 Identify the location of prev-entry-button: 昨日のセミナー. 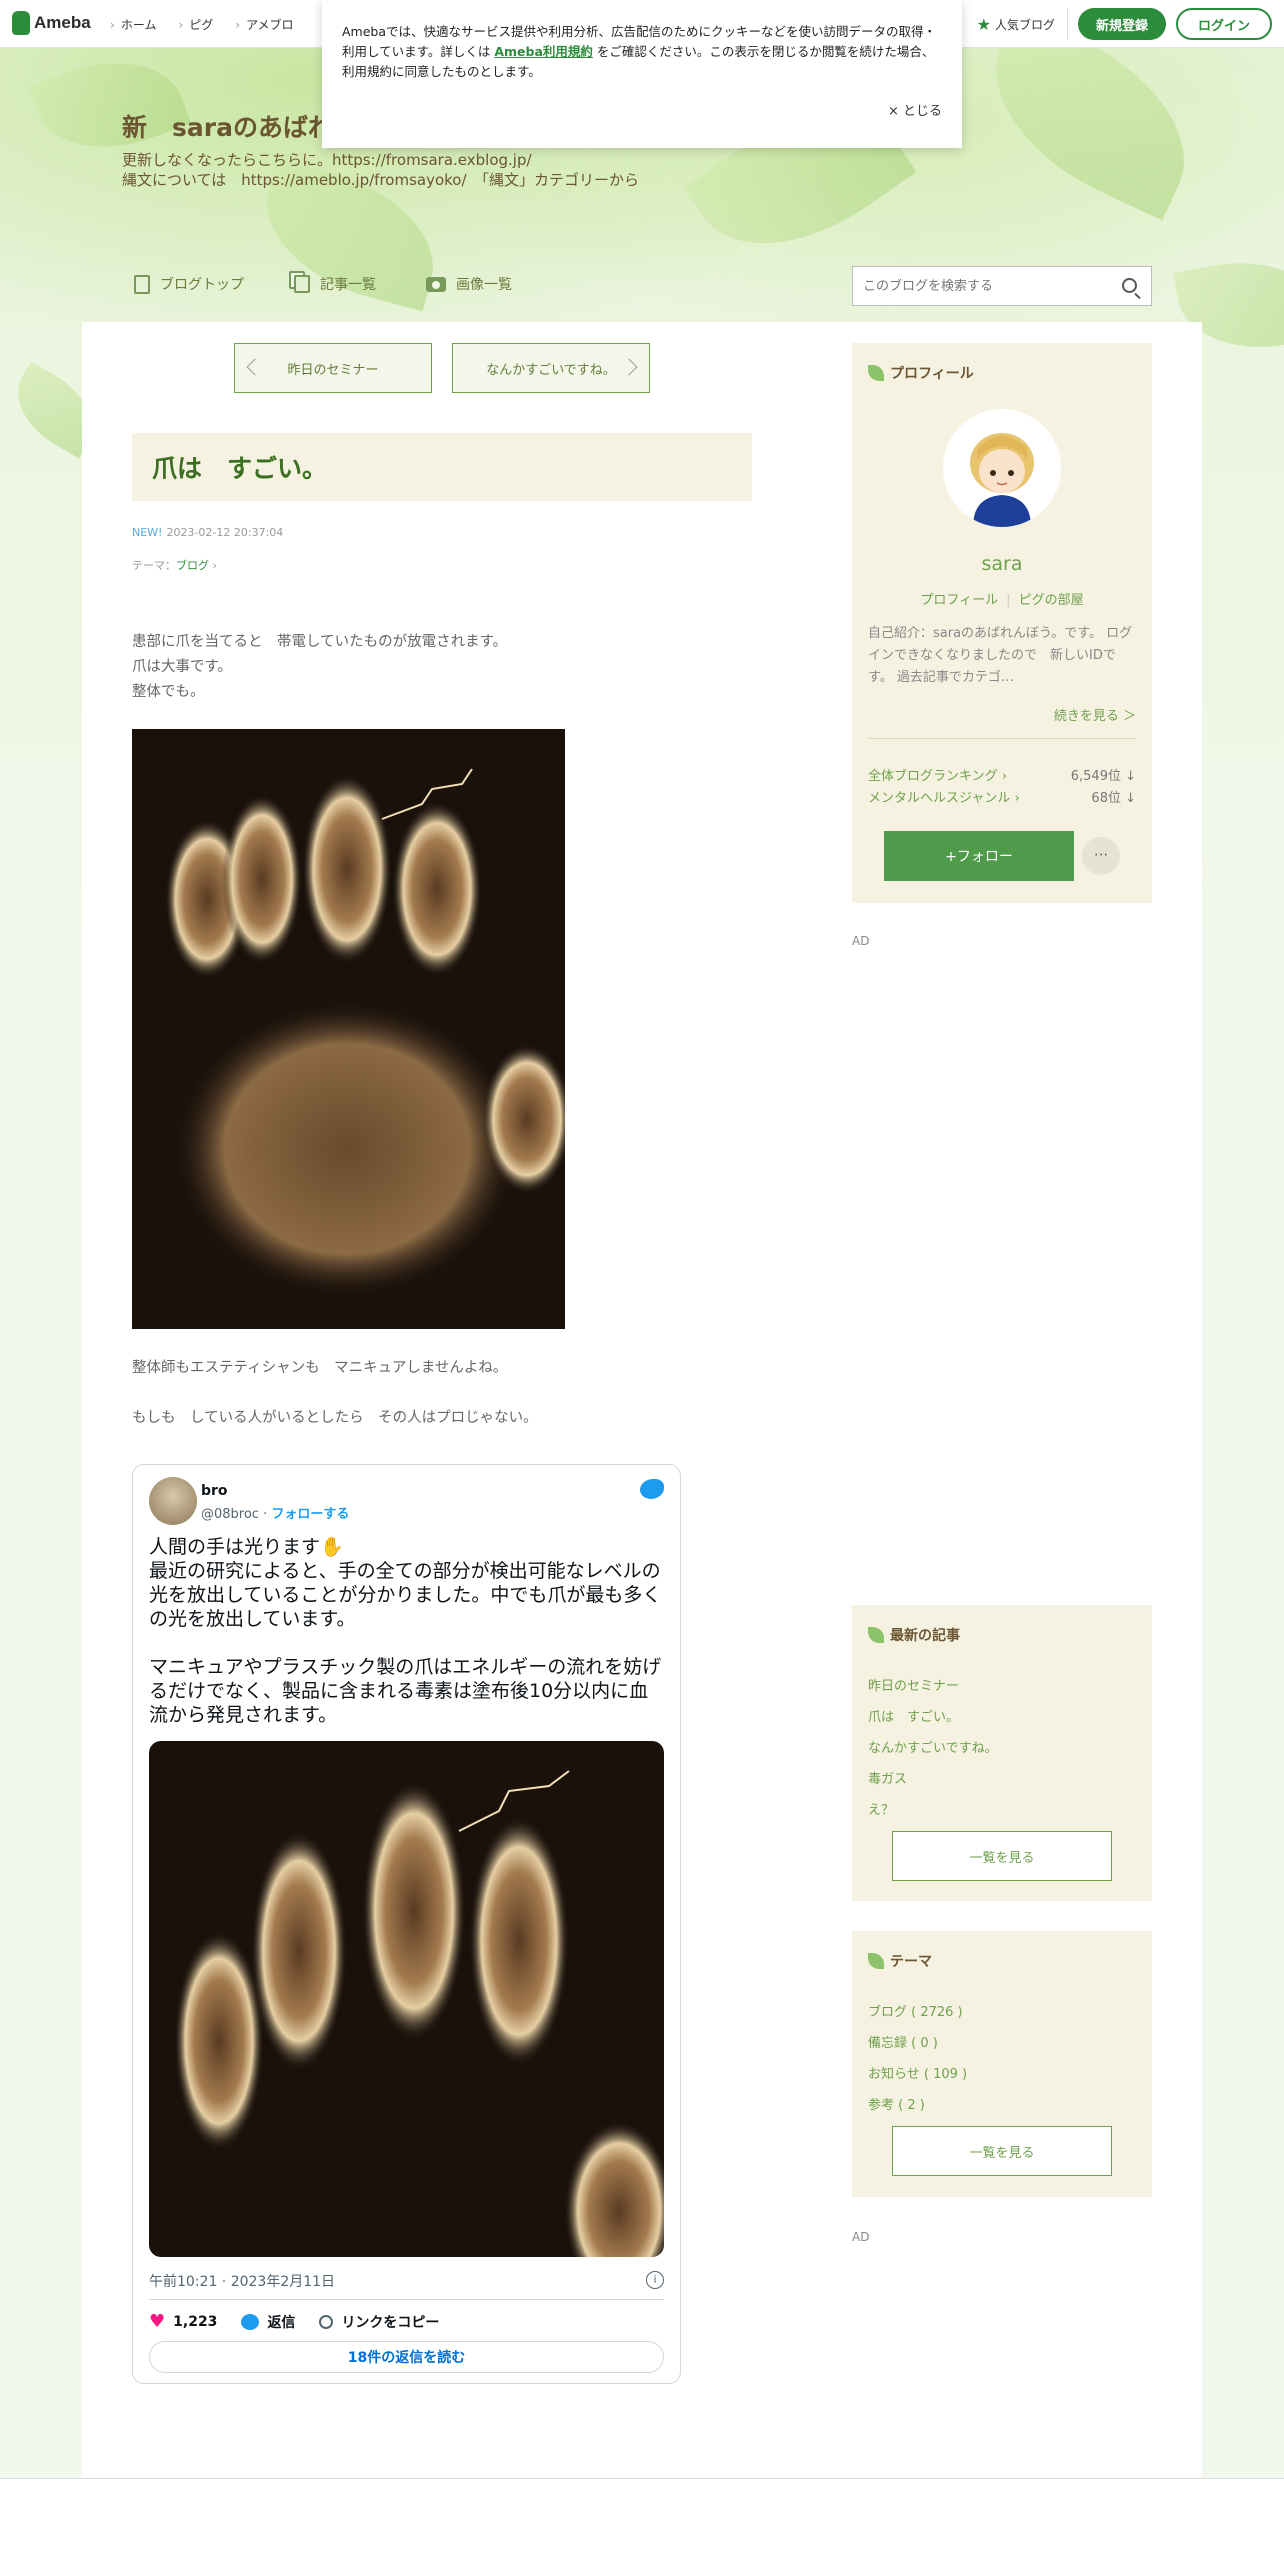
(333, 368).